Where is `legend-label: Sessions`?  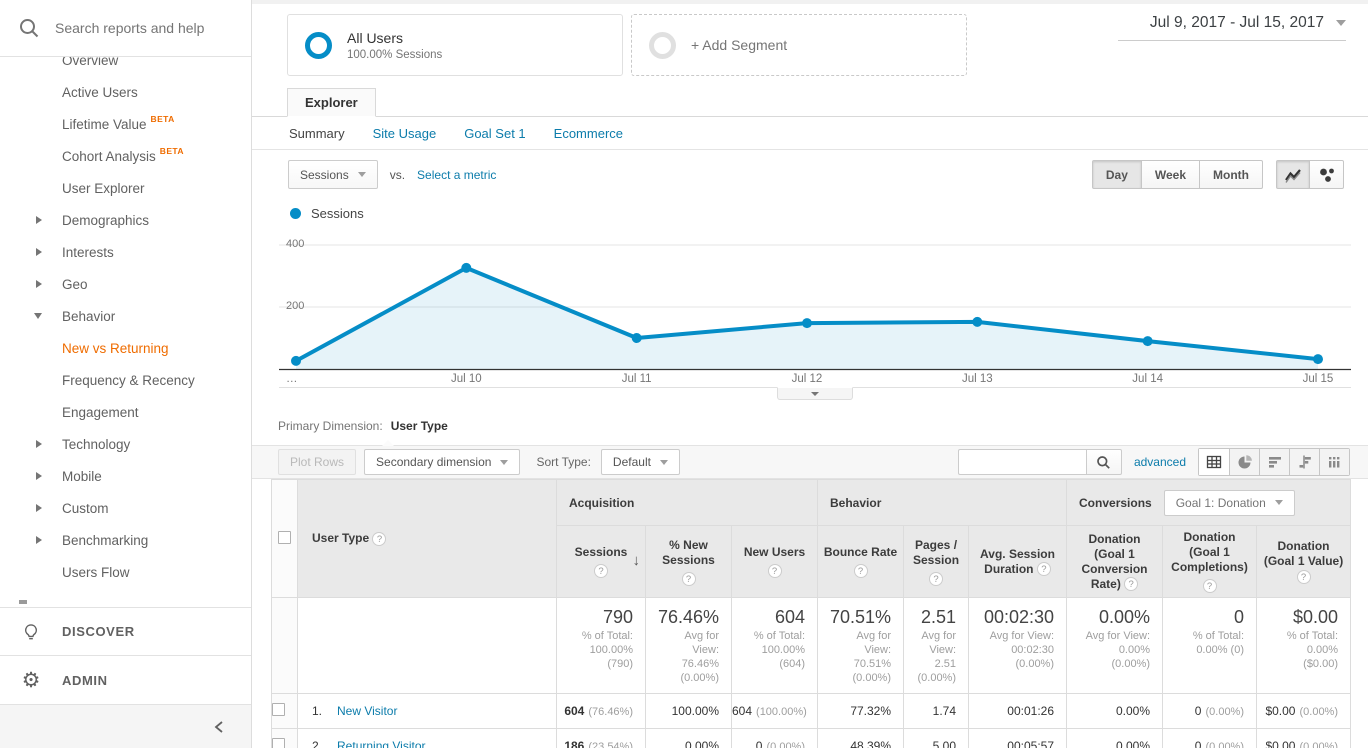
legend-label: Sessions is located at coordinates (337, 213).